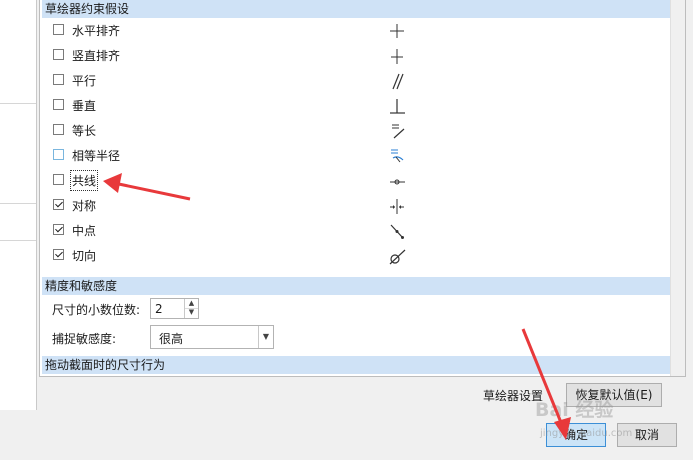 This screenshot has height=460, width=693. What do you see at coordinates (397, 256) in the screenshot?
I see `tangent-constraint-icon` at bounding box center [397, 256].